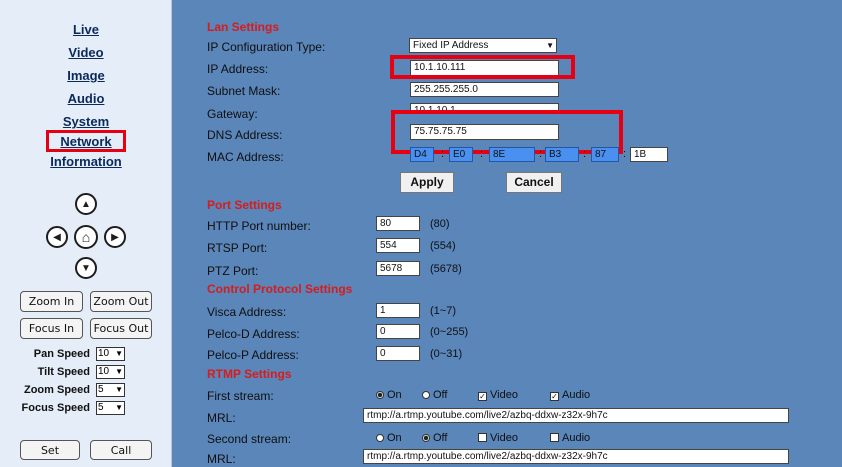  What do you see at coordinates (398, 245) in the screenshot?
I see `rtsp-port-input: 554` at bounding box center [398, 245].